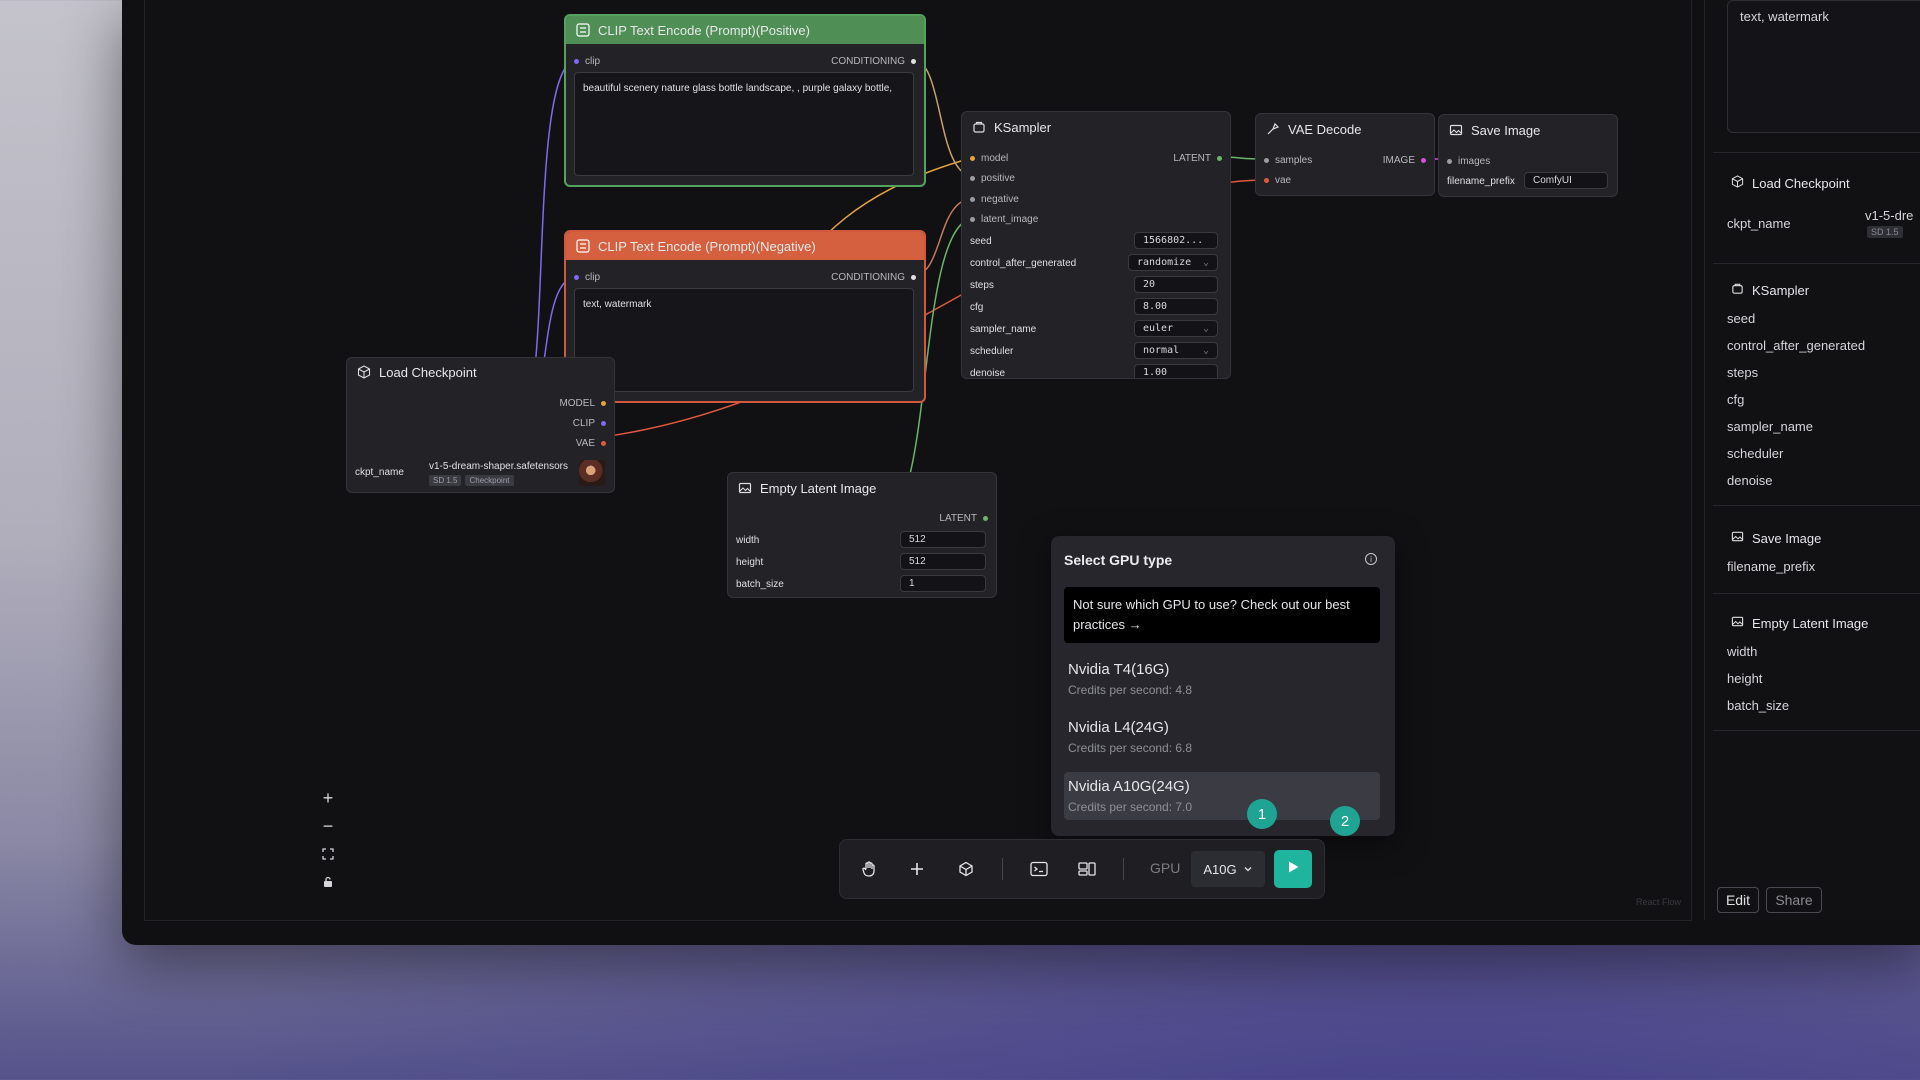 The image size is (1920, 1080). What do you see at coordinates (1528, 130) in the screenshot?
I see `node-header: Save Image` at bounding box center [1528, 130].